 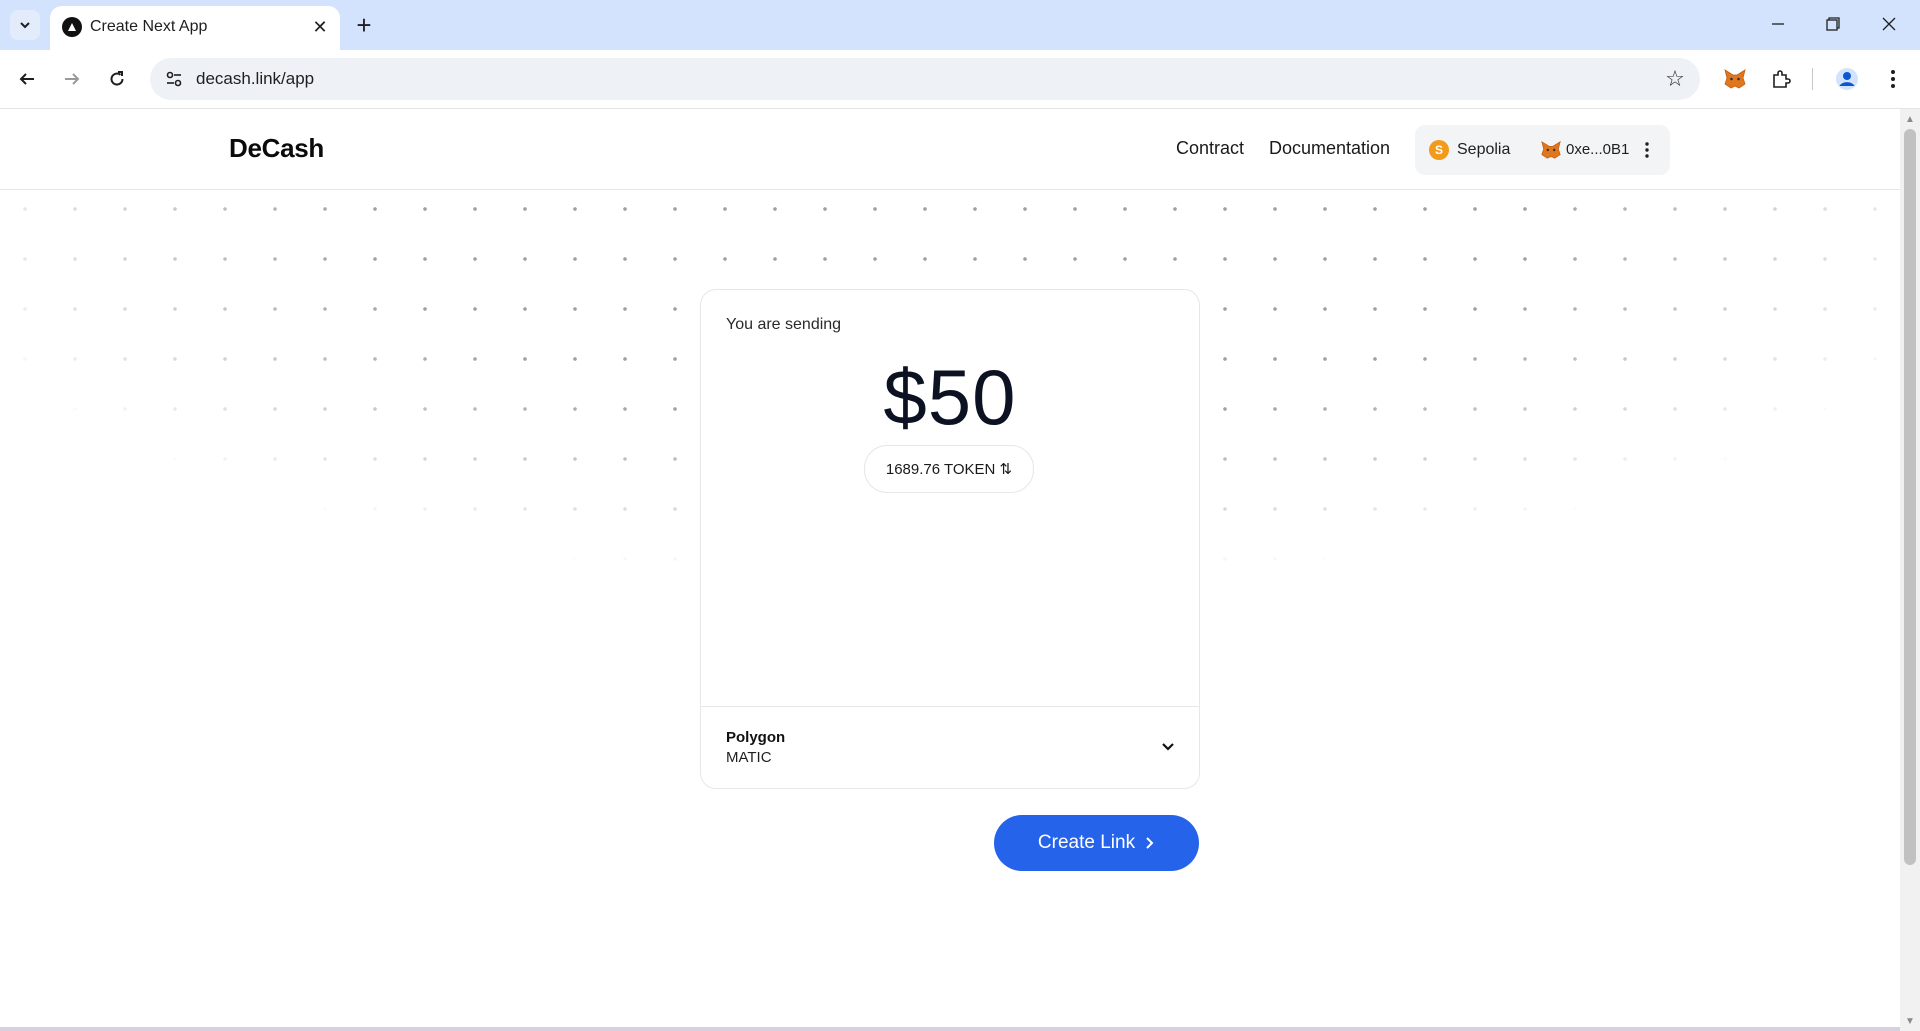 I want to click on url-text: decash.link/app, so click(x=255, y=79).